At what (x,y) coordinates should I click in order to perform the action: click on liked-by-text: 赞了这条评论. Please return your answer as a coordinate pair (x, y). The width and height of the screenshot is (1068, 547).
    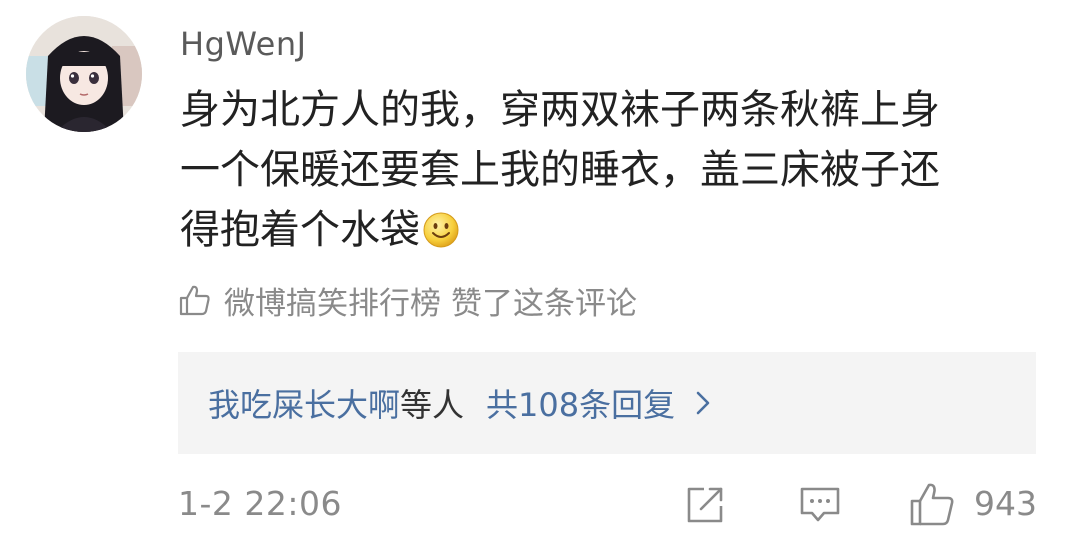
    Looking at the image, I should click on (544, 303).